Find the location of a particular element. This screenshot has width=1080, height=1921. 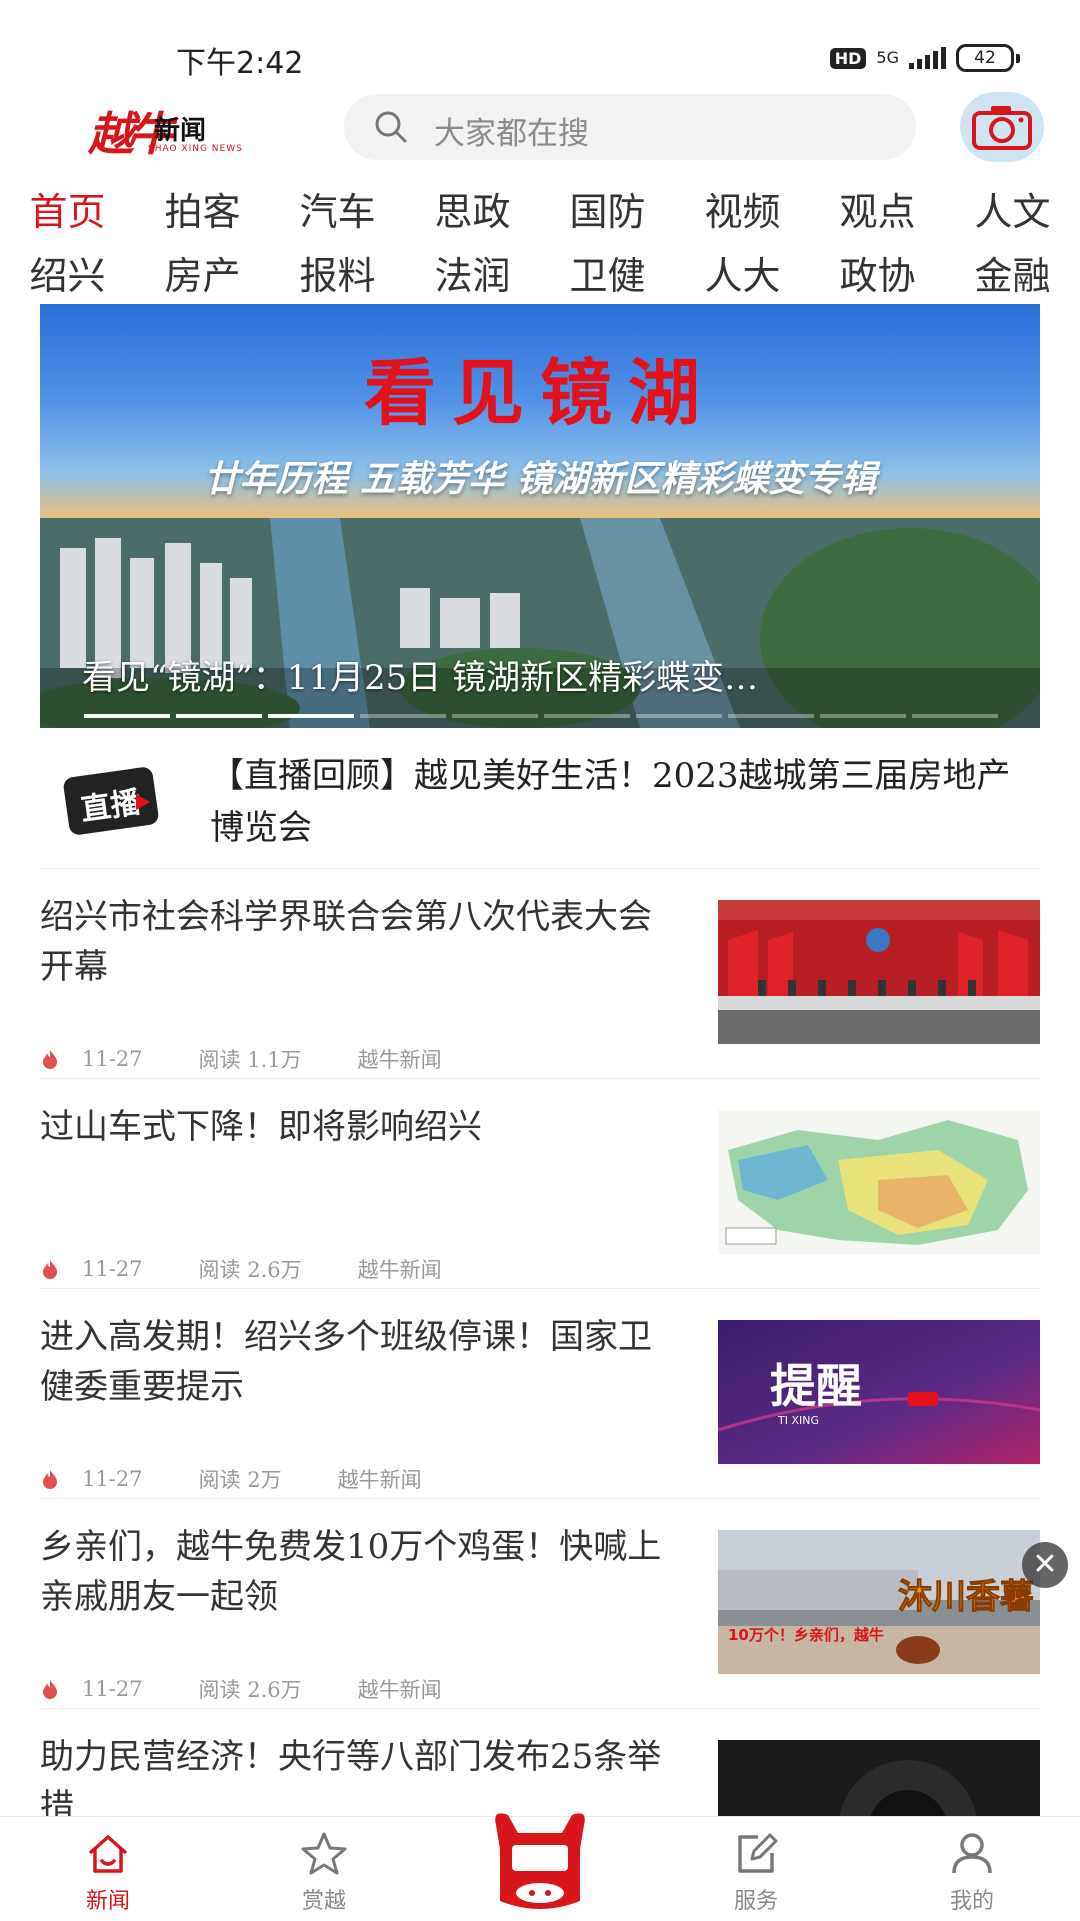

live-icon: 直播 is located at coordinates (111, 801).